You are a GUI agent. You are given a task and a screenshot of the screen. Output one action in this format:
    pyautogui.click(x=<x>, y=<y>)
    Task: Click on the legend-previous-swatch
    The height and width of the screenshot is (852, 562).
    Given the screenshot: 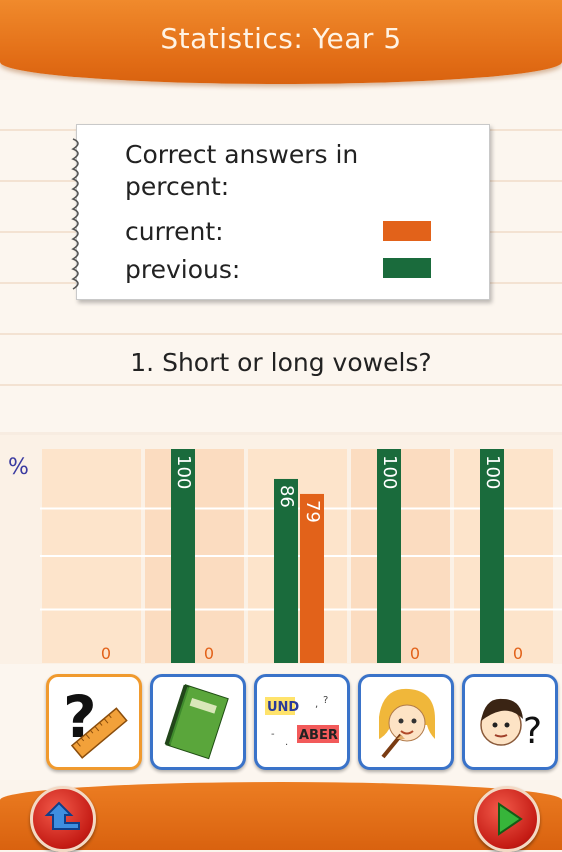 What is the action you would take?
    pyautogui.click(x=407, y=268)
    